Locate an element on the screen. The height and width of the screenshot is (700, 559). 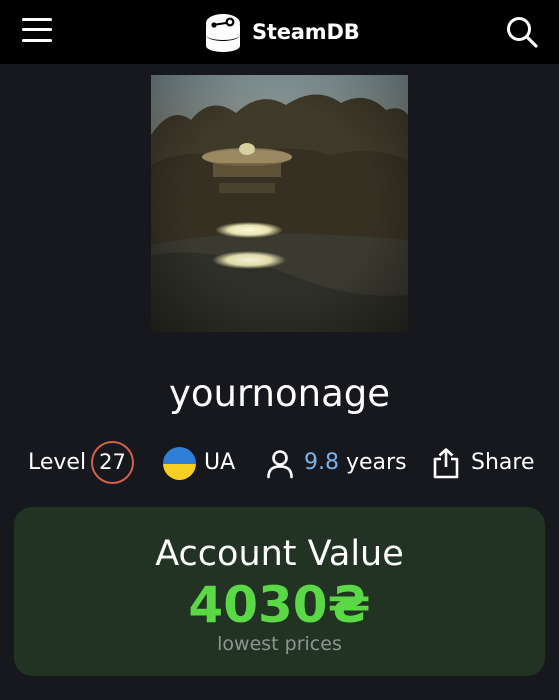
share-button: Share is located at coordinates (483, 463).